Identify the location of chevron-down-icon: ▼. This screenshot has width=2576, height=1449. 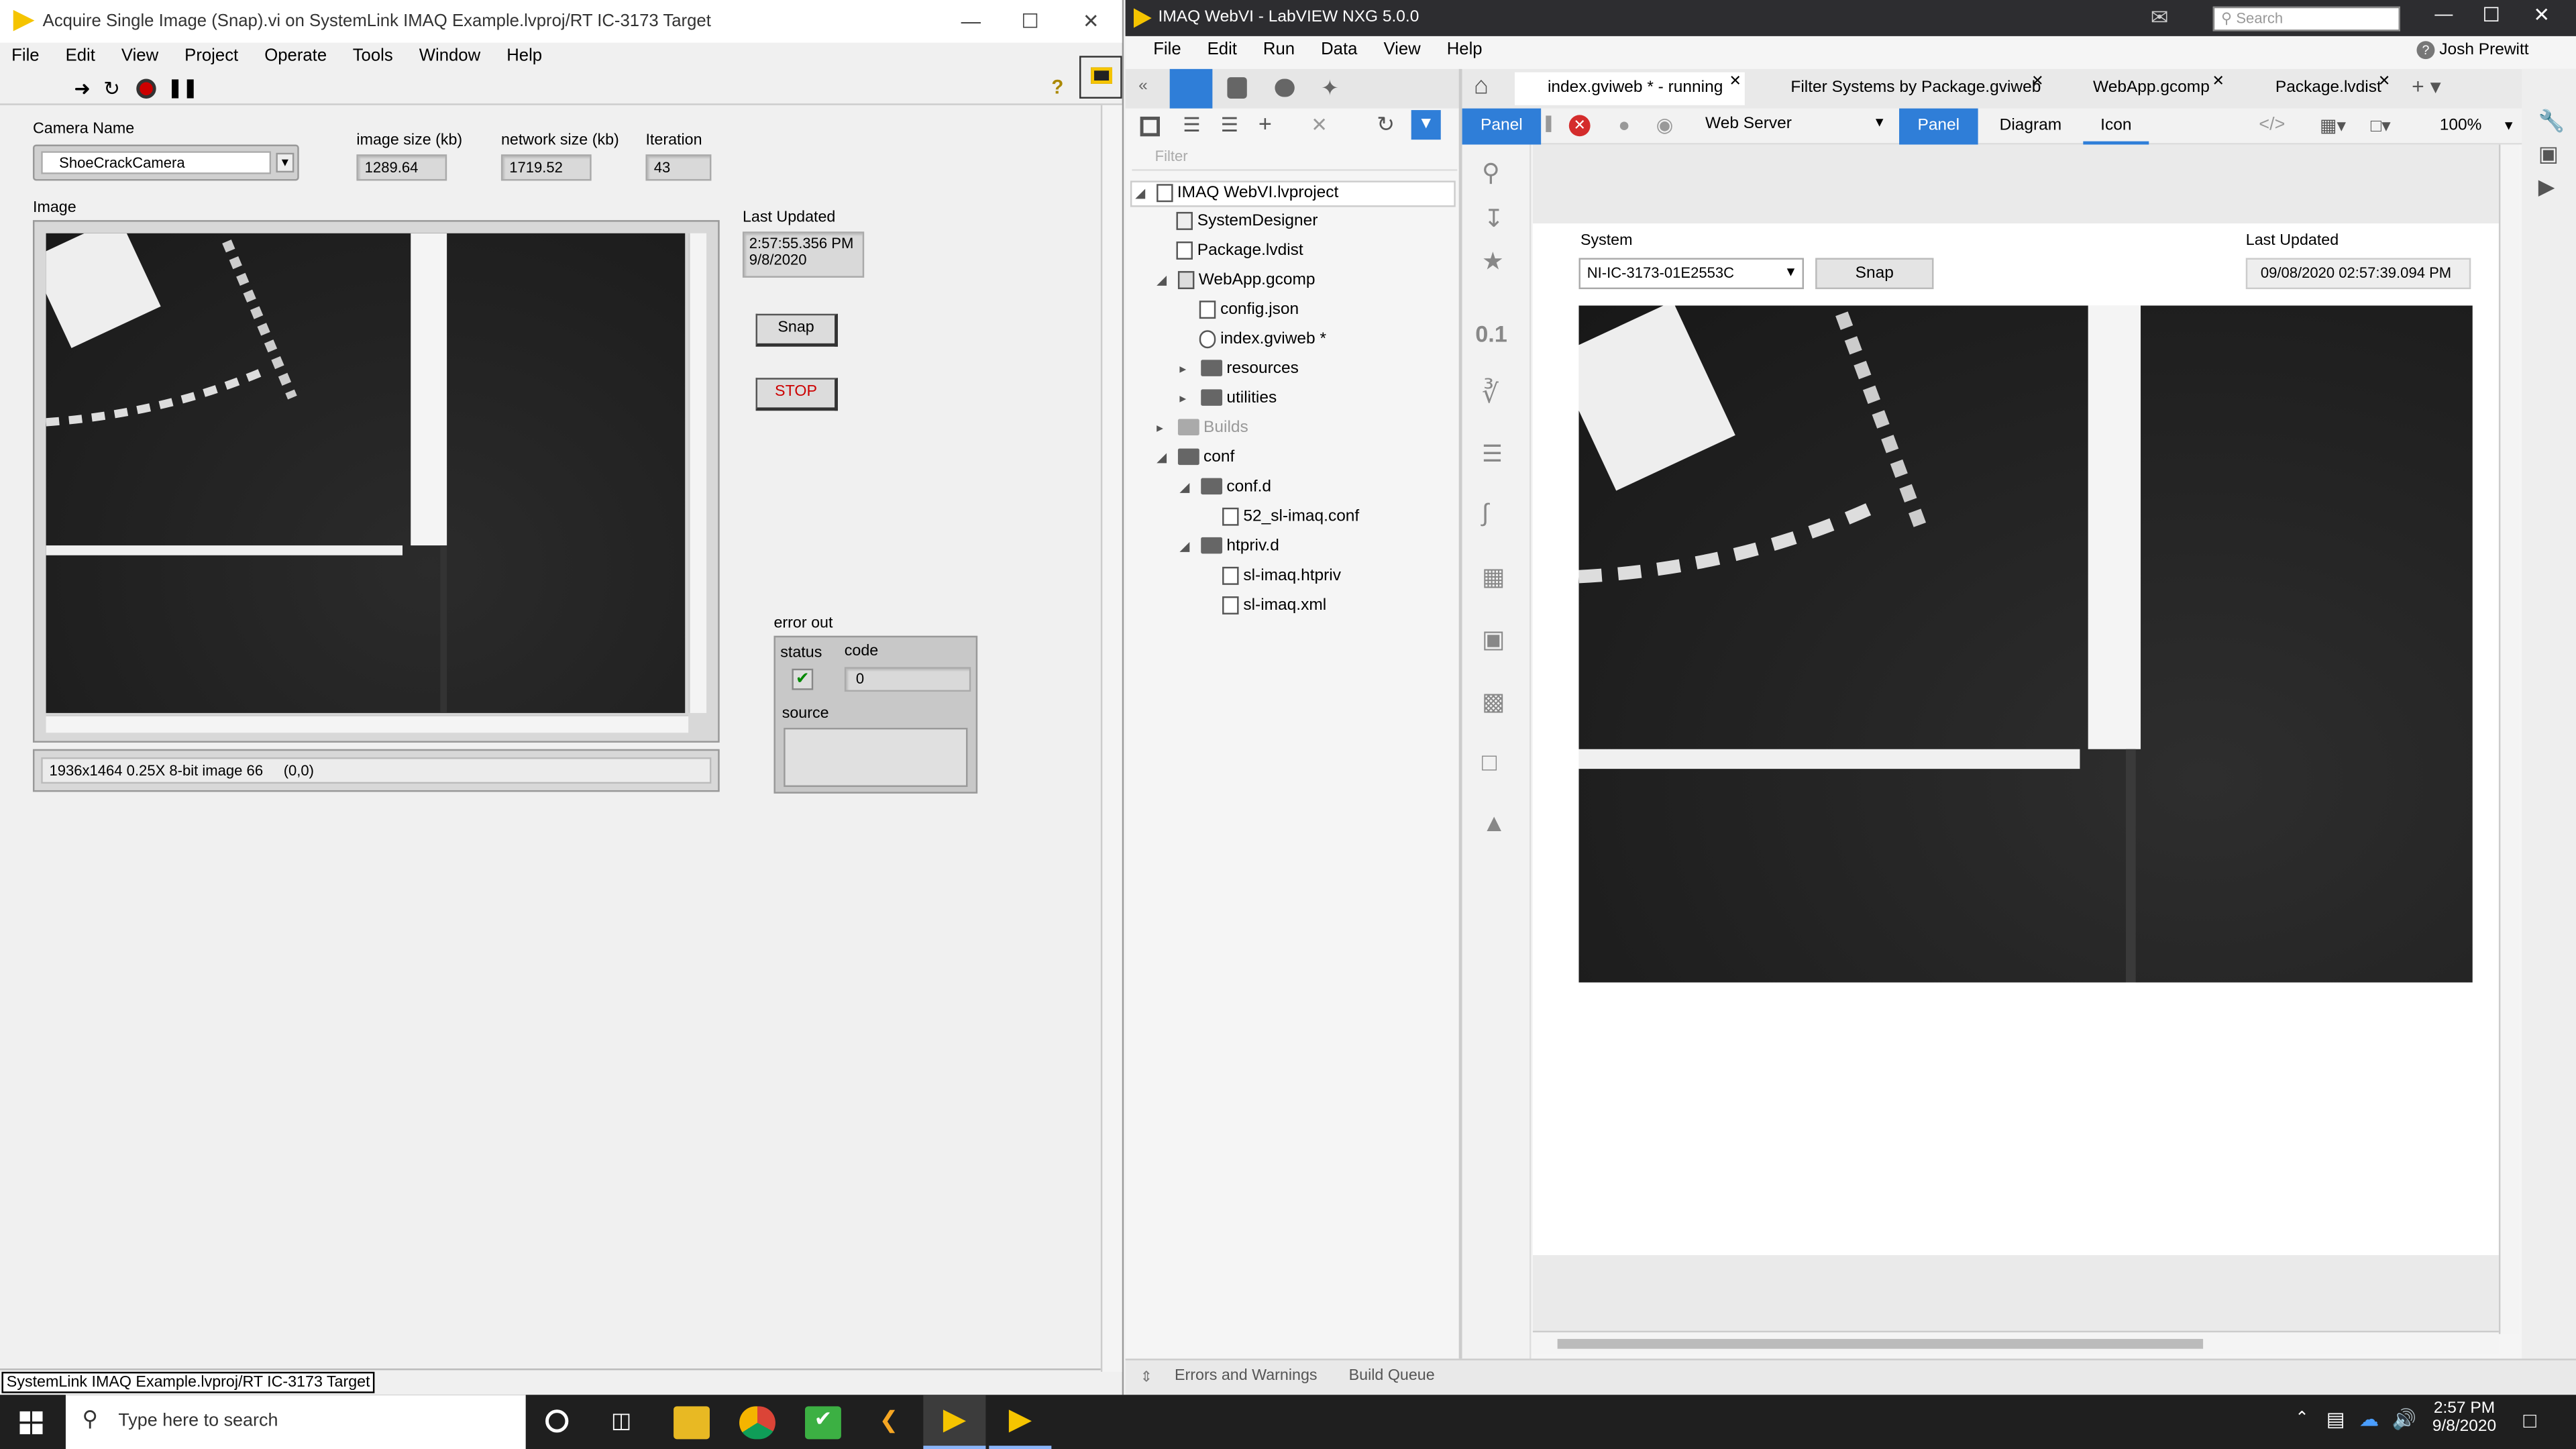
(285, 162).